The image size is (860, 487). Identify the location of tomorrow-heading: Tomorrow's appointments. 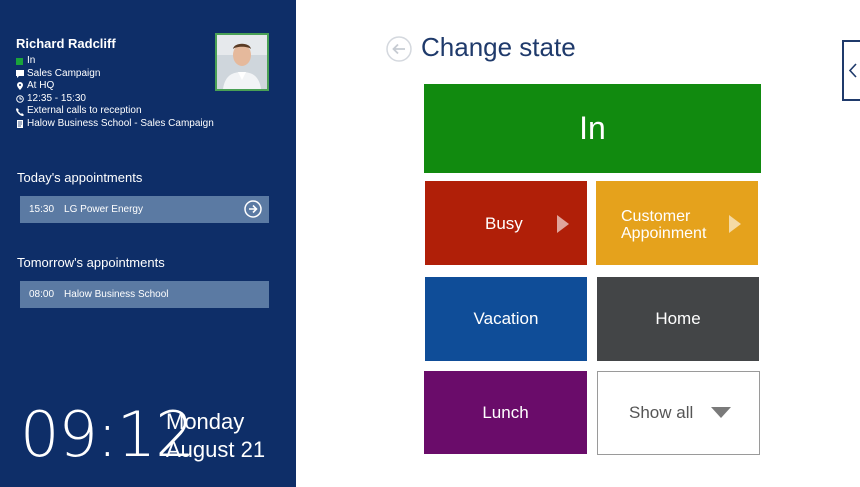
(91, 262).